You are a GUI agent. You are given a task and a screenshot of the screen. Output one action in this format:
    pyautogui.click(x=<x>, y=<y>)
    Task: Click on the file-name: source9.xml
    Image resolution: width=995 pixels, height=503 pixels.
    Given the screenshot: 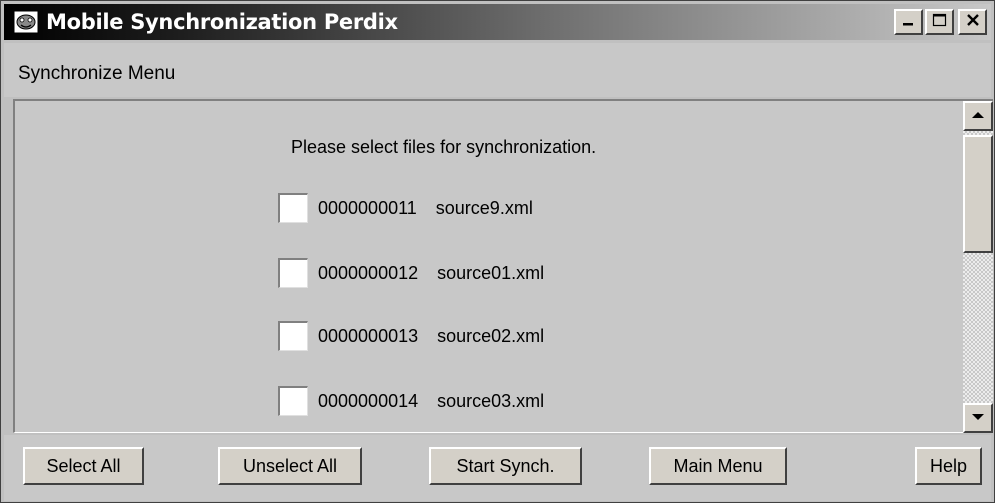 What is the action you would take?
    pyautogui.click(x=484, y=207)
    